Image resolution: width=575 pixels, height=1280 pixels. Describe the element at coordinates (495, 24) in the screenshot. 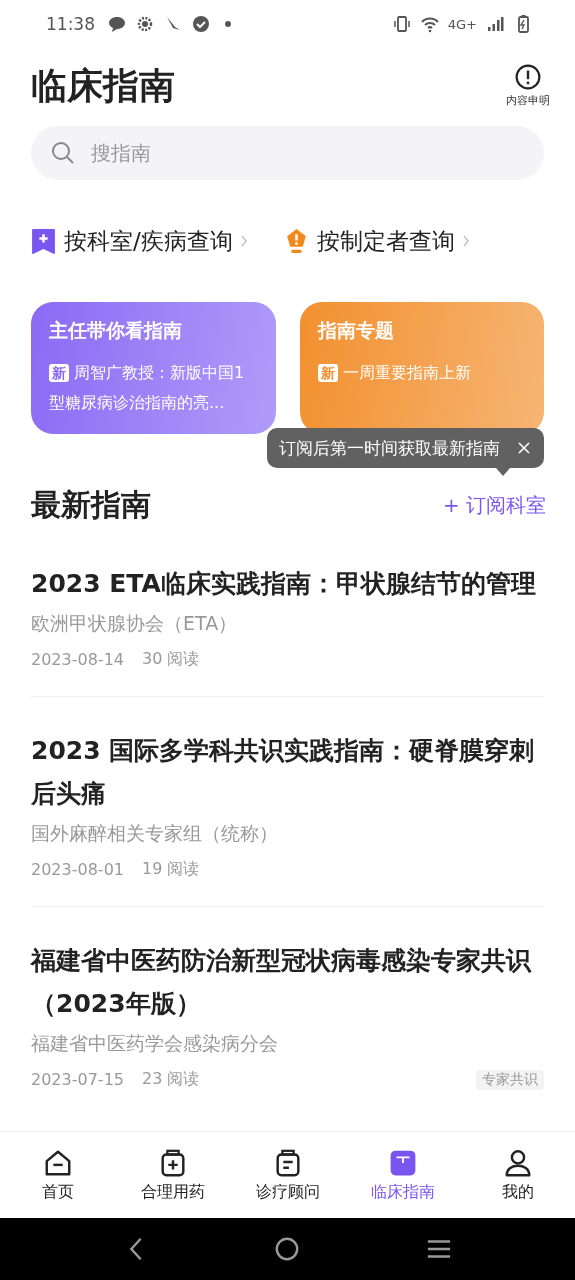

I see `signal-icon` at that location.